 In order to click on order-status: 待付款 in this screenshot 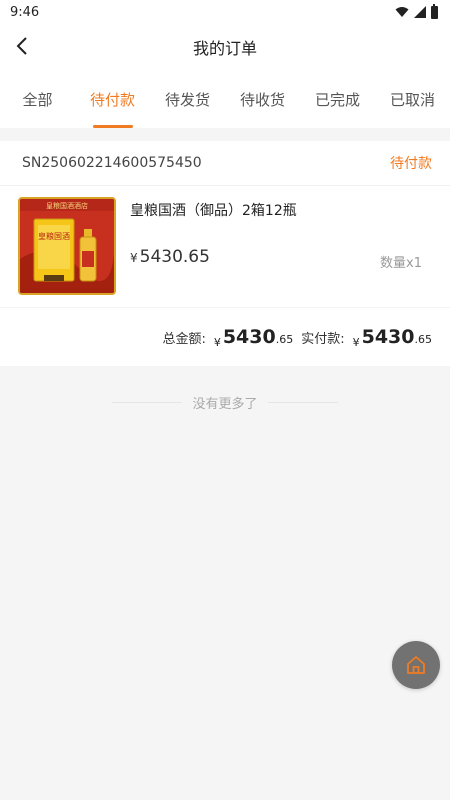, I will do `click(411, 164)`.